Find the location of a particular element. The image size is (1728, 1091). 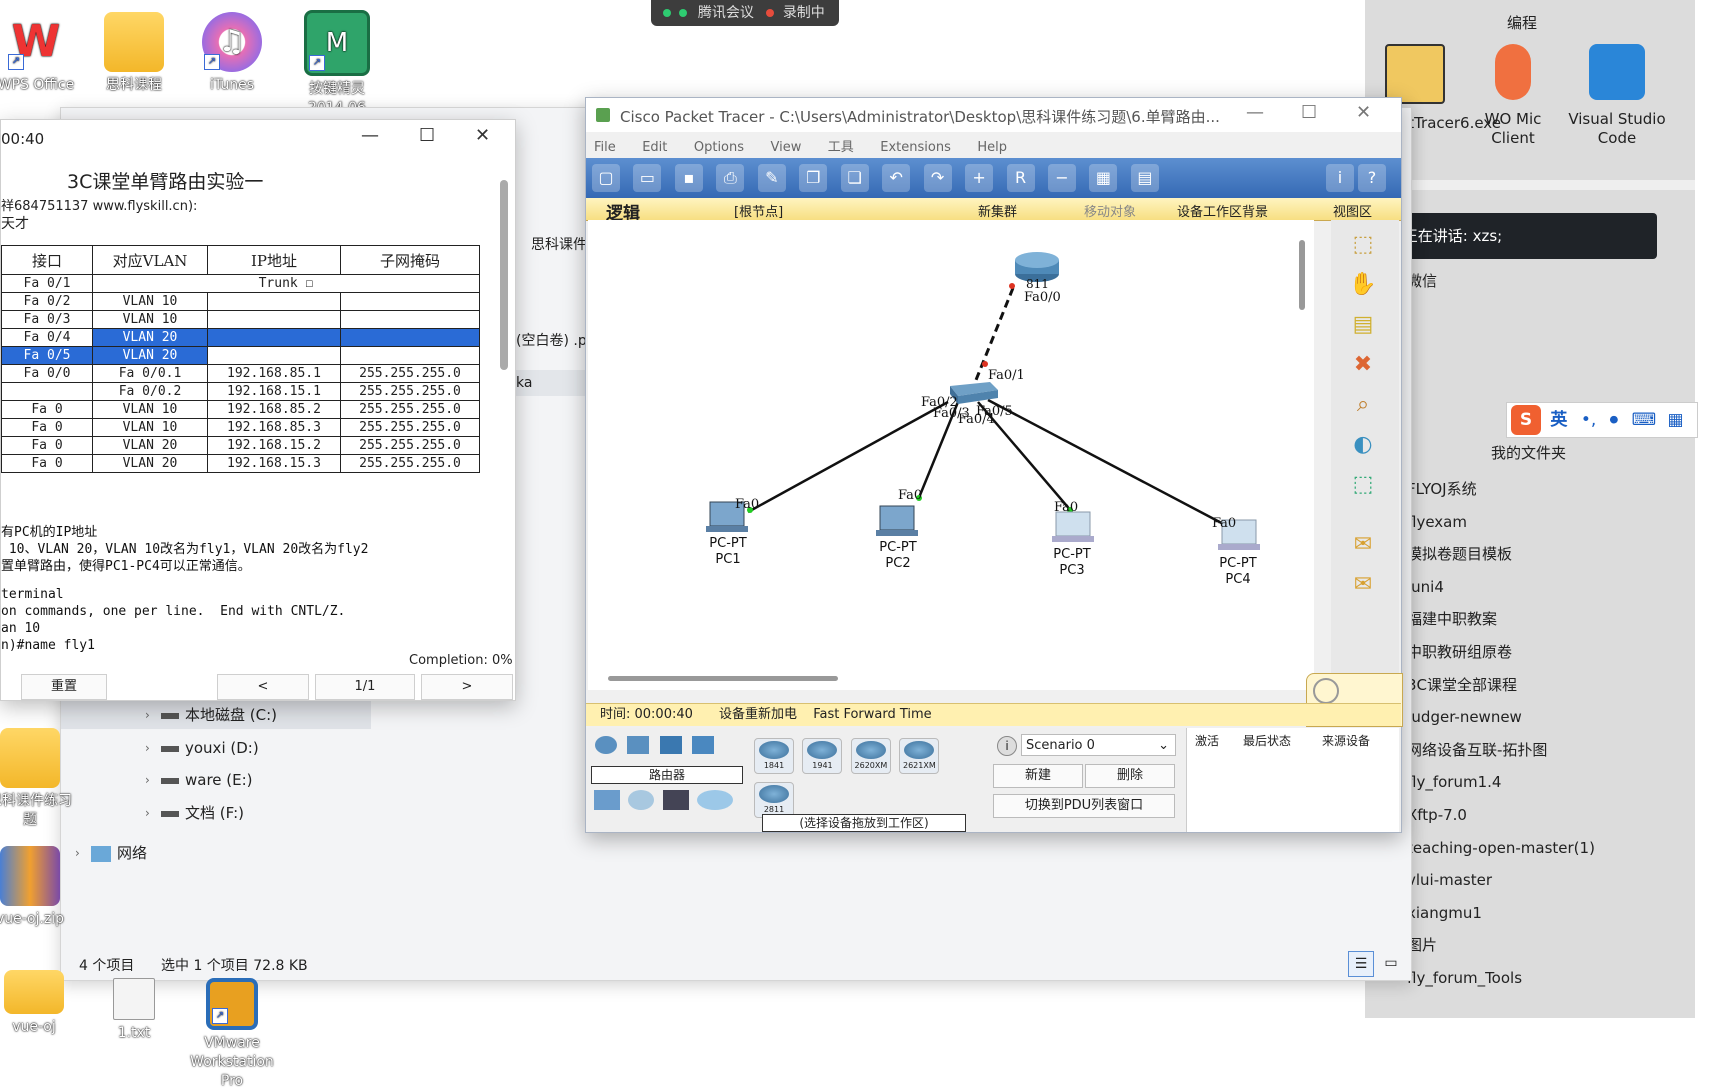

complex-pdu-icon: ✉ is located at coordinates (1363, 585).